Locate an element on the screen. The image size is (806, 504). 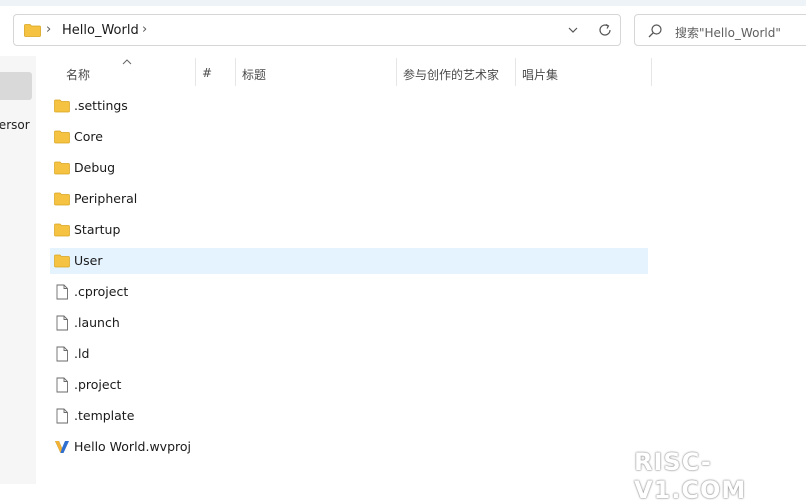
item-name: .ld is located at coordinates (82, 353).